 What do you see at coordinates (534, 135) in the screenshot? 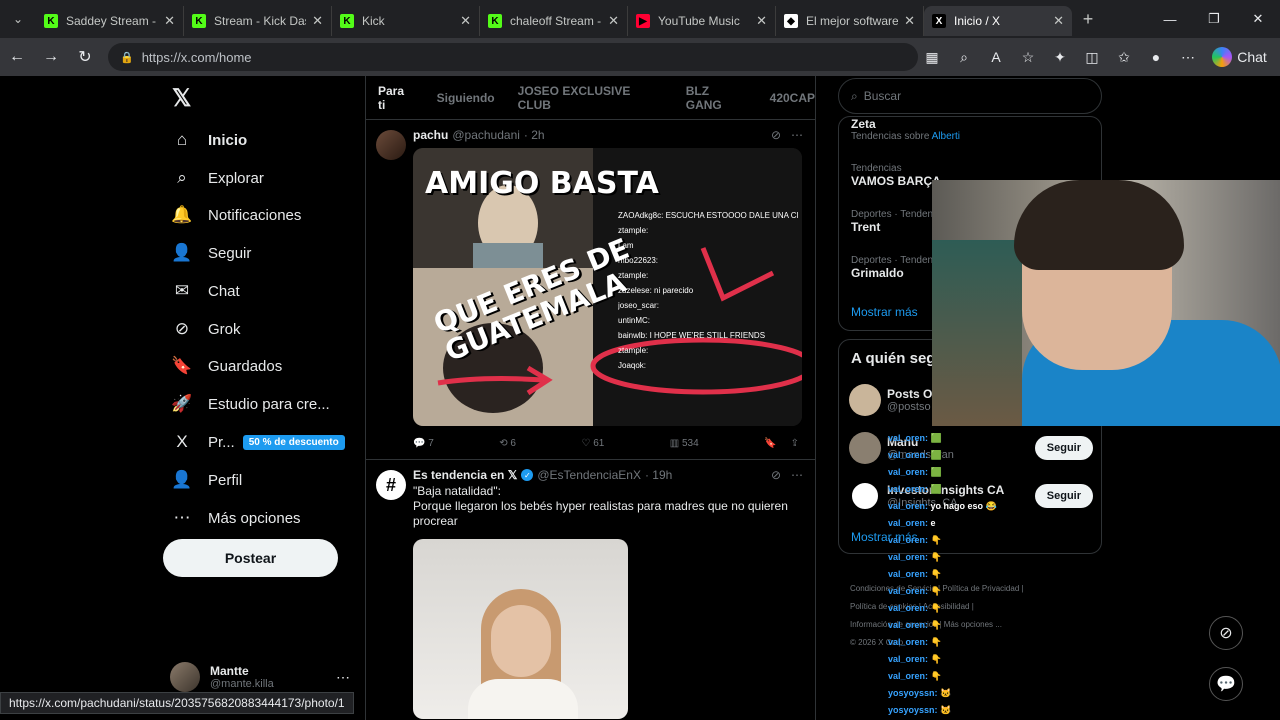
I see `tweet-time: · 2h` at bounding box center [534, 135].